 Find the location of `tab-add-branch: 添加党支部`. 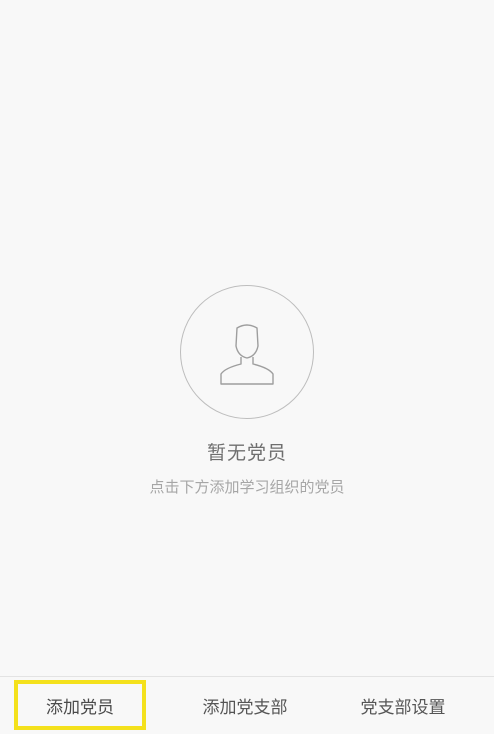

tab-add-branch: 添加党支部 is located at coordinates (245, 705).